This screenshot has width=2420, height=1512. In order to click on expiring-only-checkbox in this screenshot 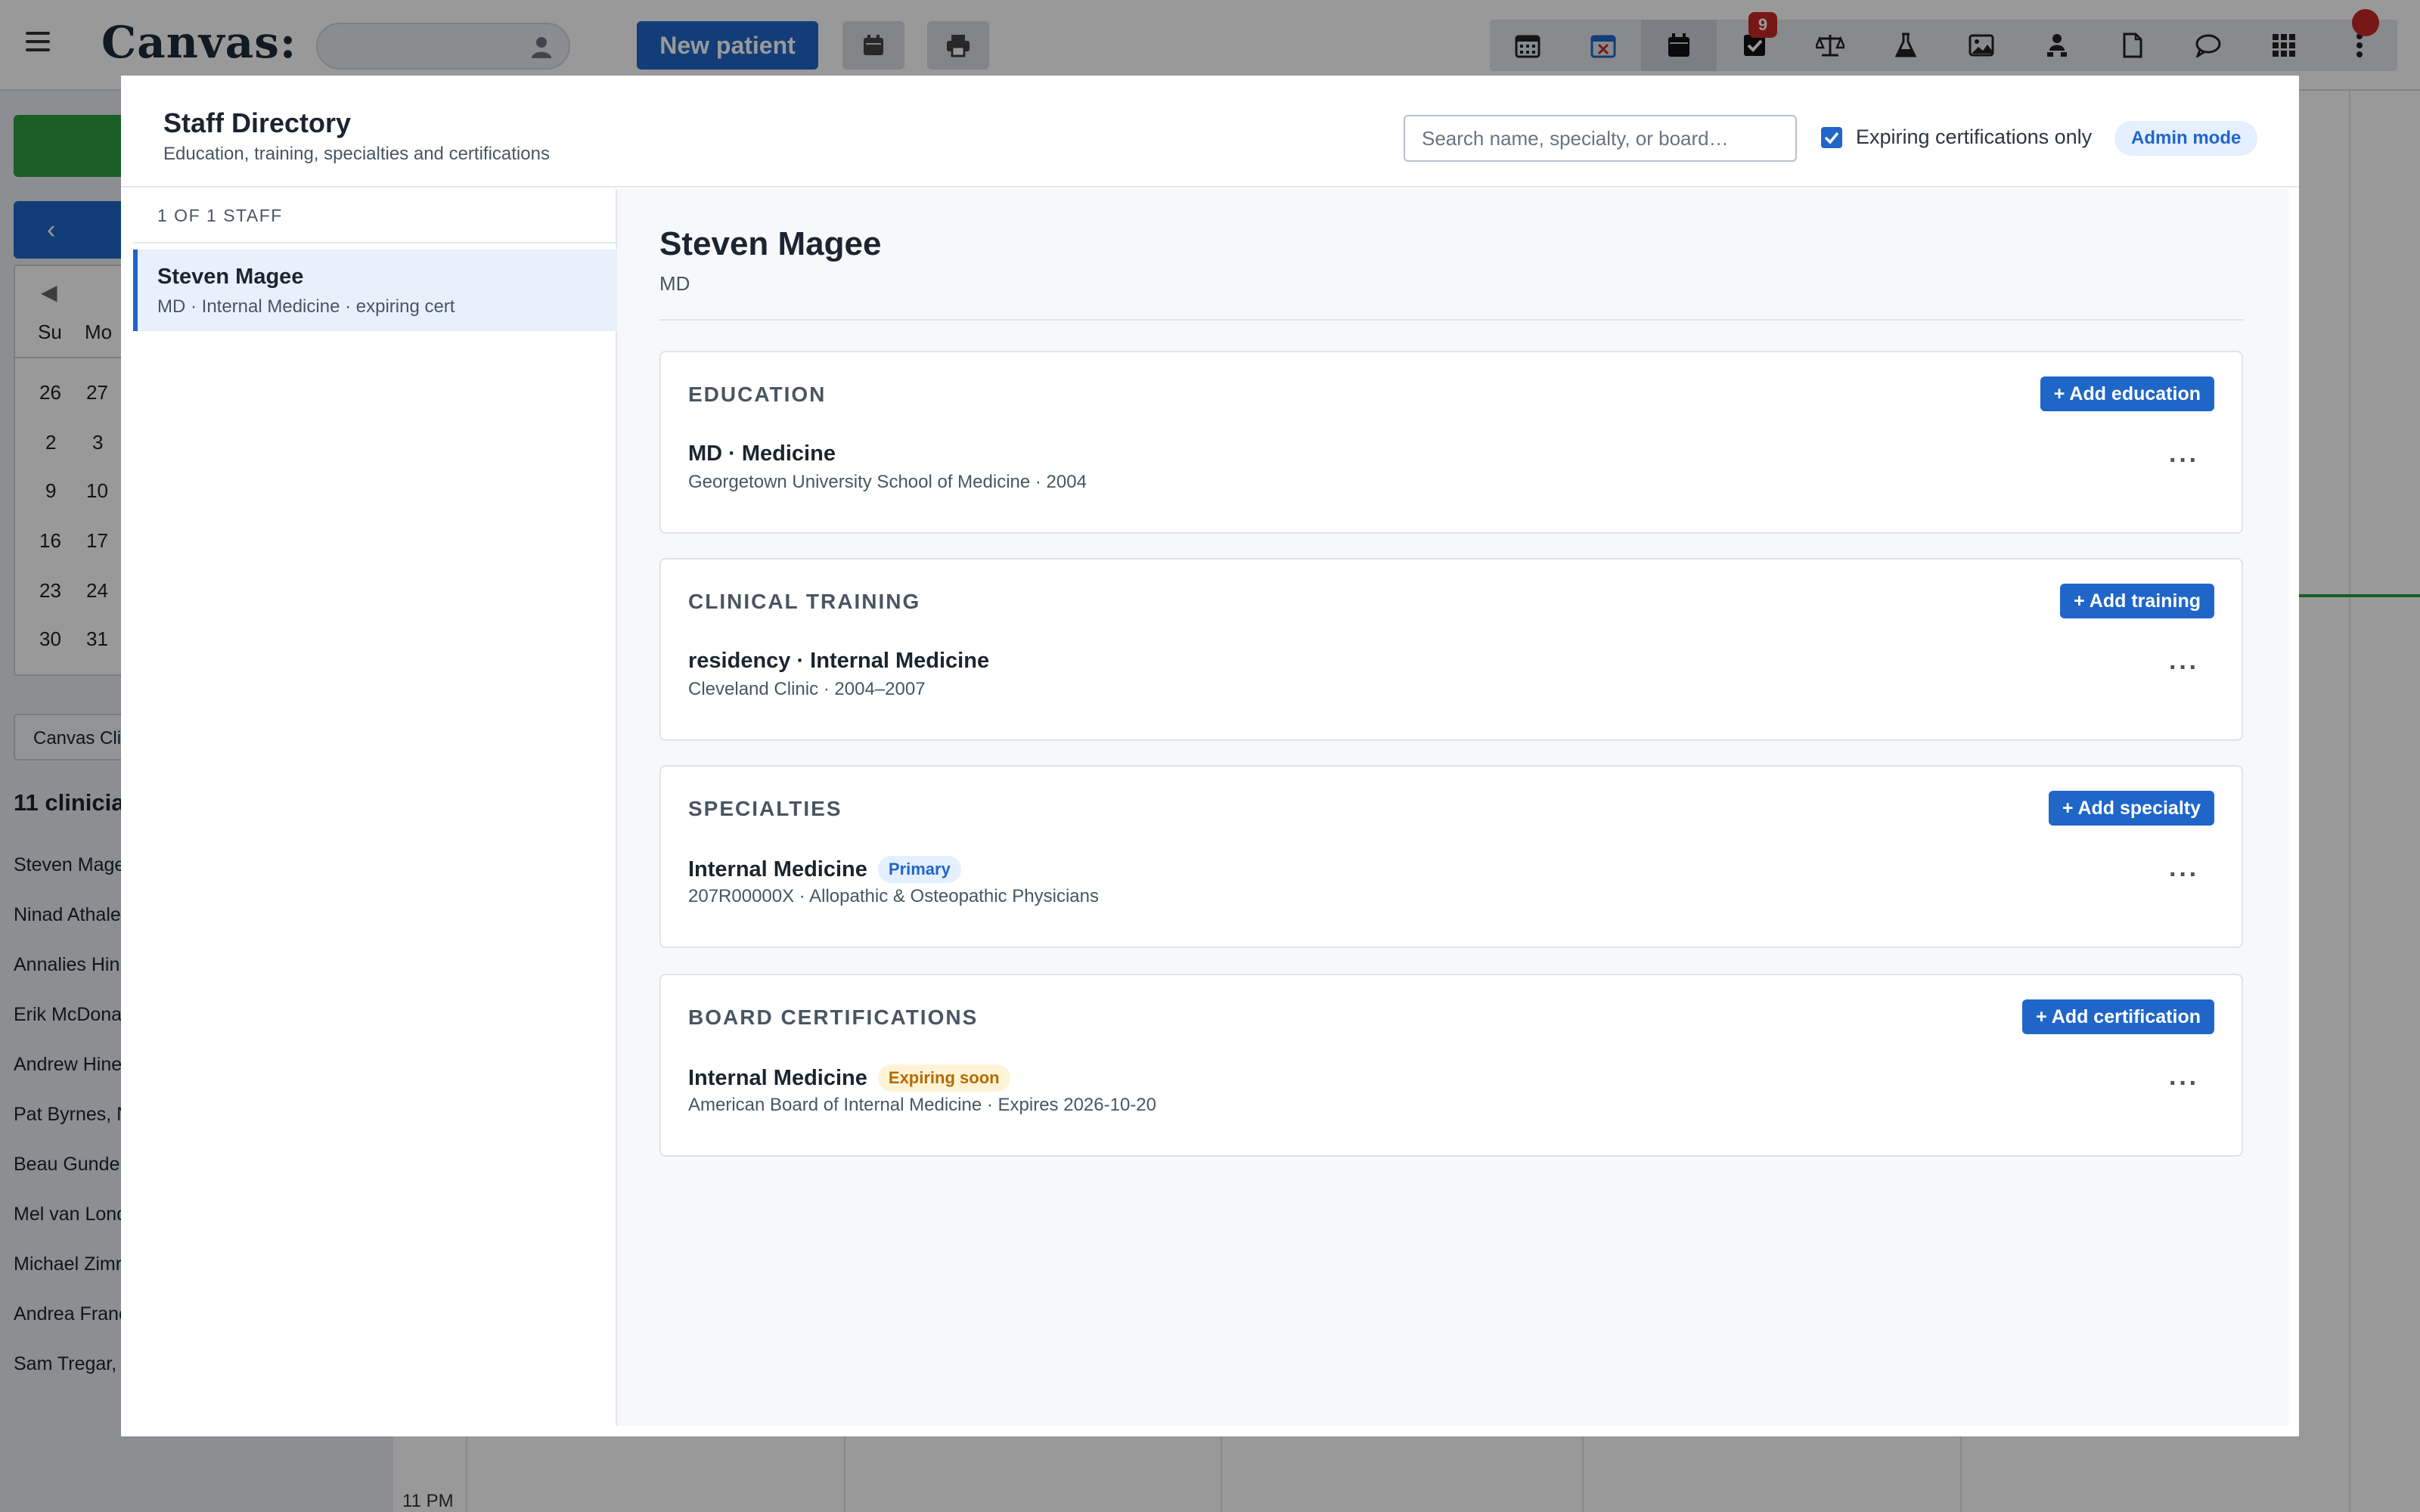, I will do `click(1831, 137)`.